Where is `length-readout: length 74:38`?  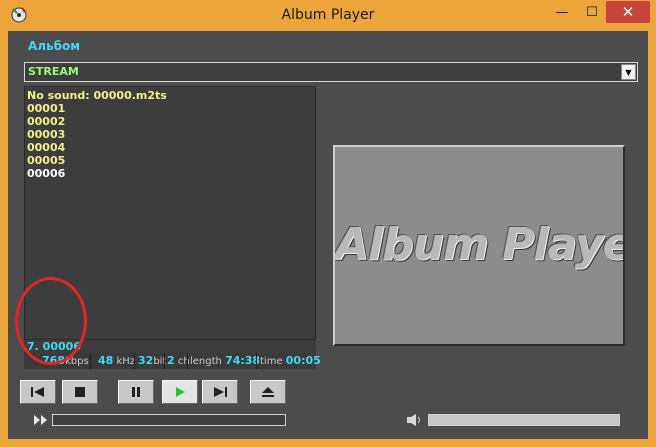
length-readout: length 74:38 is located at coordinates (225, 361).